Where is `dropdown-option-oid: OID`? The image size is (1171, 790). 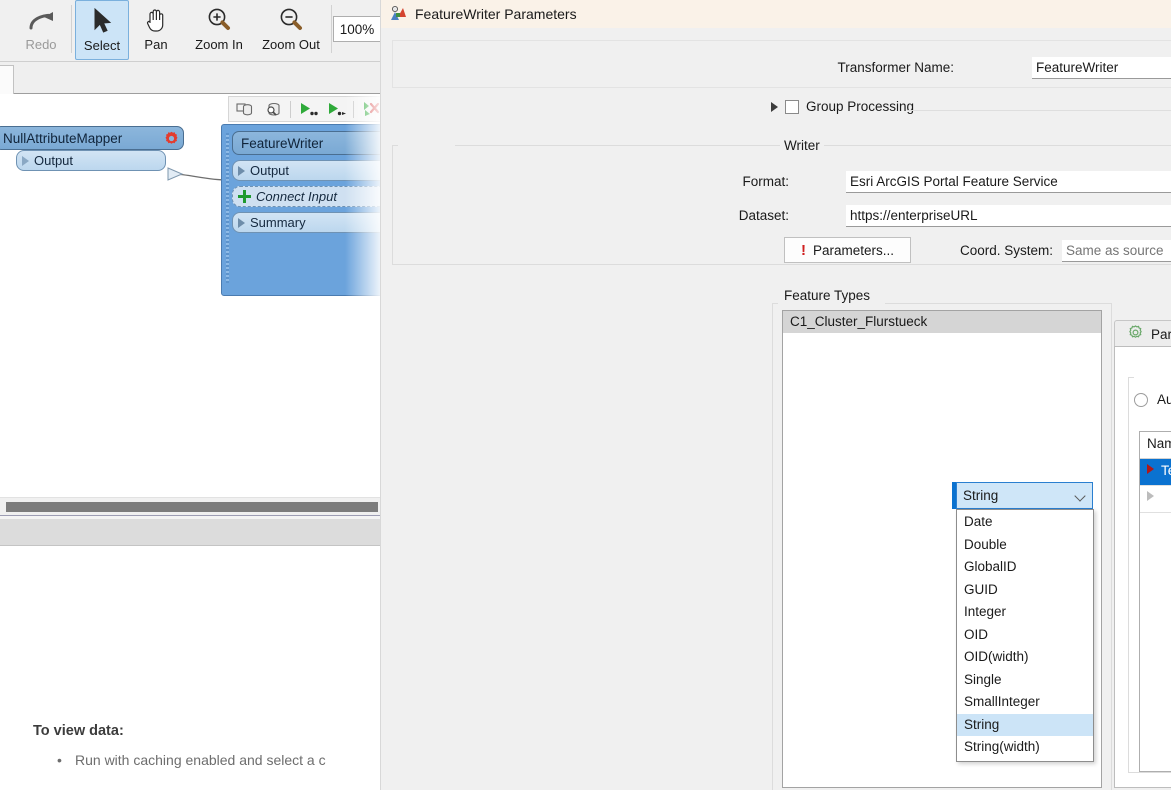 dropdown-option-oid: OID is located at coordinates (1025, 635).